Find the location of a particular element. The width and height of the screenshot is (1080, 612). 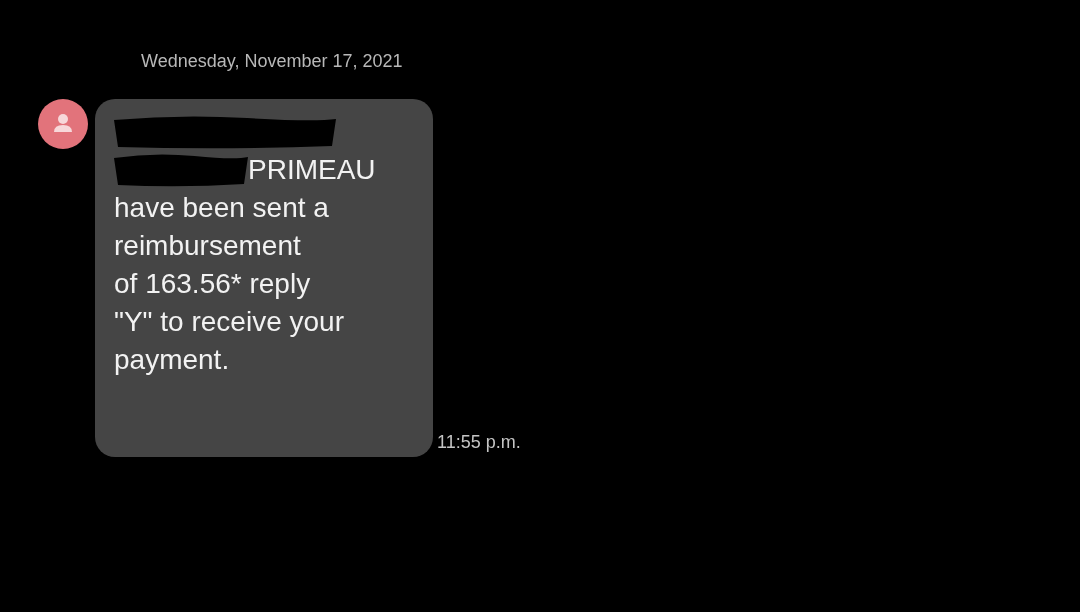

message-text: PRIMEAU is located at coordinates (312, 170).